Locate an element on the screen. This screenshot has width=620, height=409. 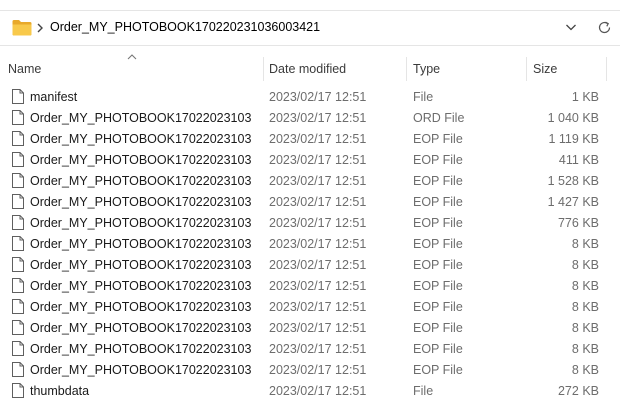
address-path: Order_MY_PHOTOBOOK170220231036003421 is located at coordinates (185, 27).